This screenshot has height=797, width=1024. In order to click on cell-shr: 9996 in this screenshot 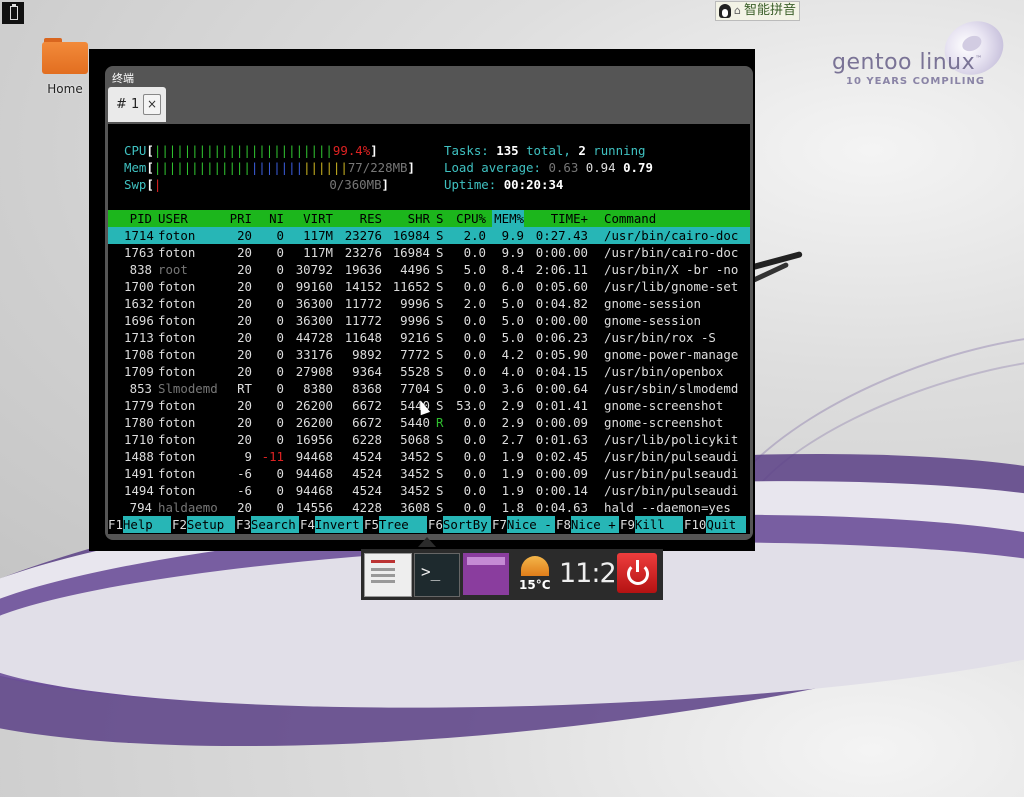, I will do `click(415, 320)`.